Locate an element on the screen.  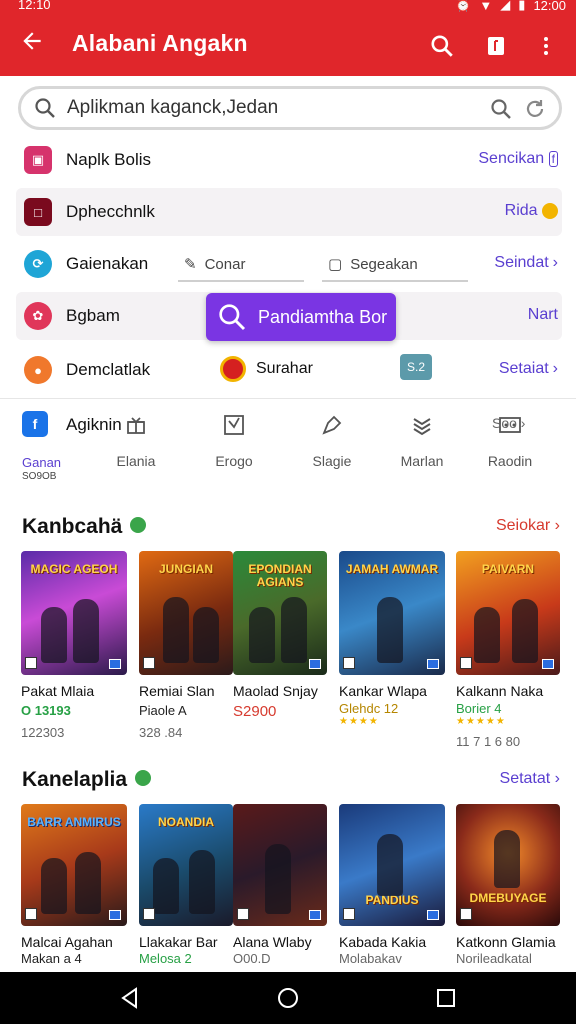
refresh-icon is located at coordinates (535, 109).